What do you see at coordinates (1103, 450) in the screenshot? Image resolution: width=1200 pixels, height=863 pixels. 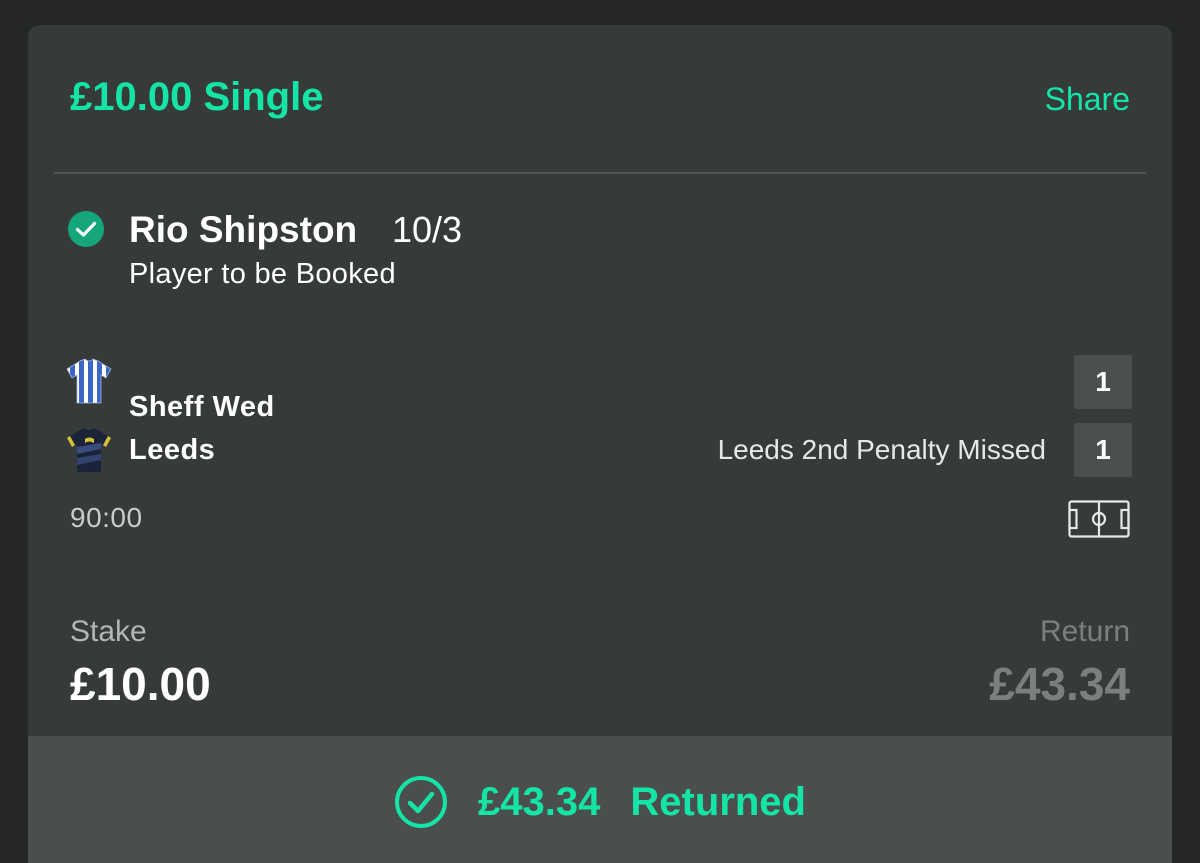 I see `away-score: 1` at bounding box center [1103, 450].